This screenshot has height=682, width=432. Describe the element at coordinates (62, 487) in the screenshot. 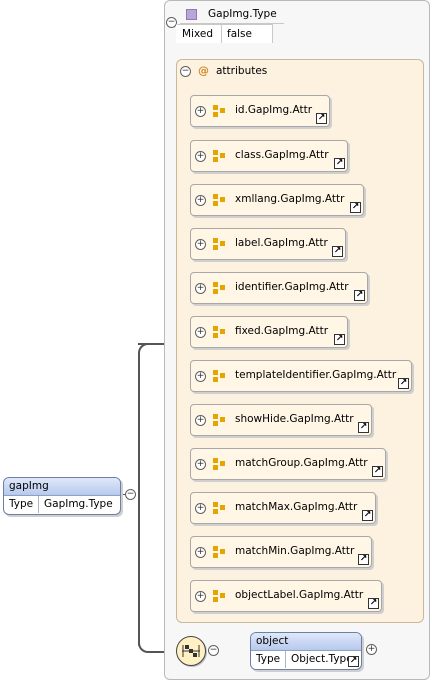

I see `root-element-name: gapImg` at that location.